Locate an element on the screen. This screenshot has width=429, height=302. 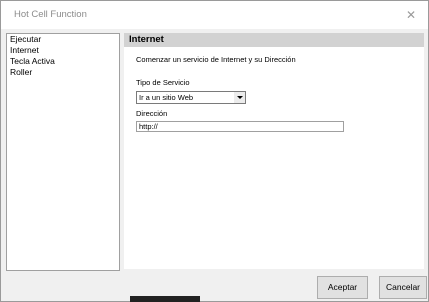
sidebar-item-internet: Internet is located at coordinates (63, 50).